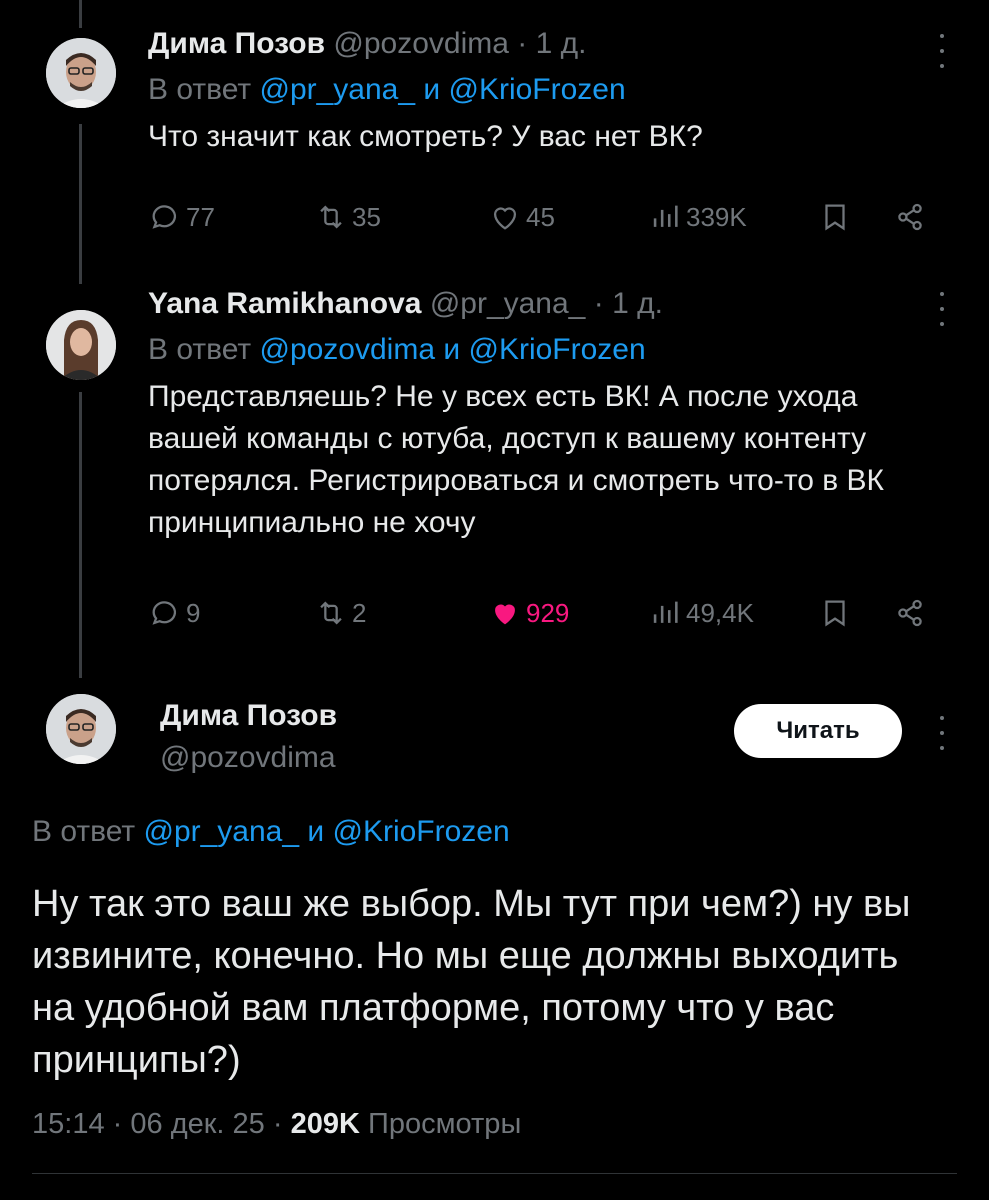  I want to click on mention-link: @pozovdima, so click(347, 349).